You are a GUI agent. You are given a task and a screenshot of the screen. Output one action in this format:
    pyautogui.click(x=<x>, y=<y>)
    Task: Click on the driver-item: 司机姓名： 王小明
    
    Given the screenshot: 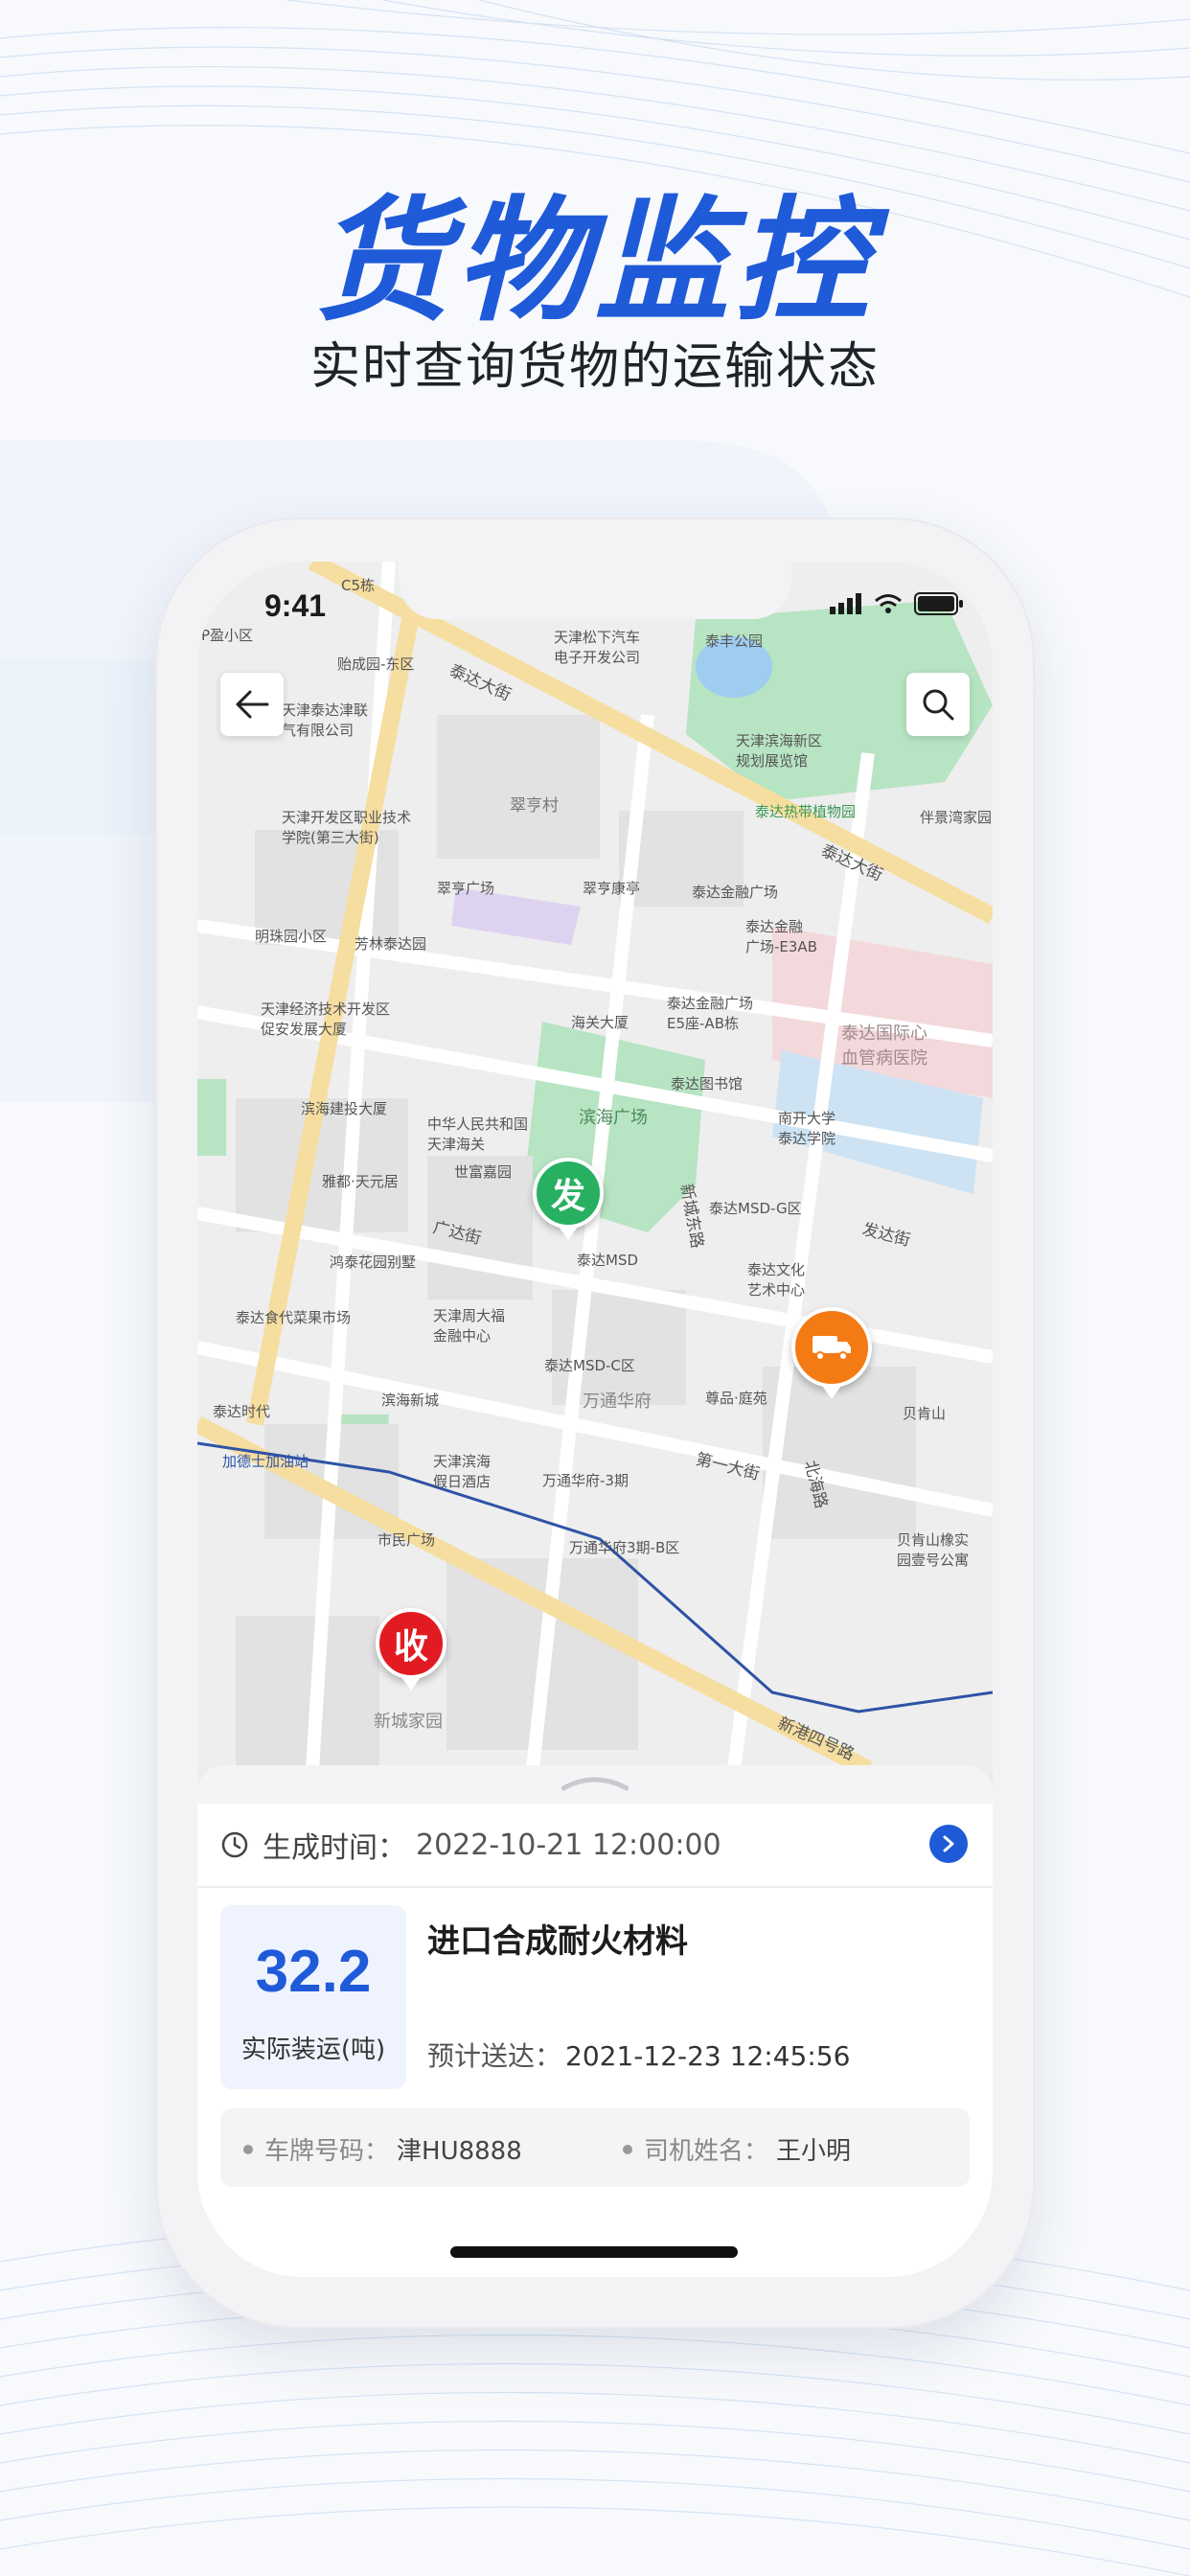 What is the action you would take?
    pyautogui.click(x=737, y=2149)
    